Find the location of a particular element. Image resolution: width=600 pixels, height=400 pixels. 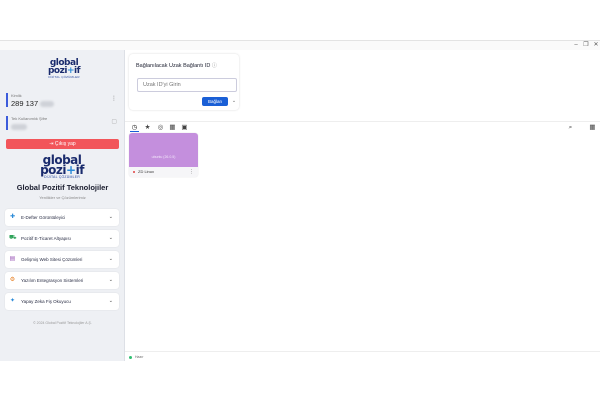

title-bar: – ❐ ✕ is located at coordinates (300, 45).